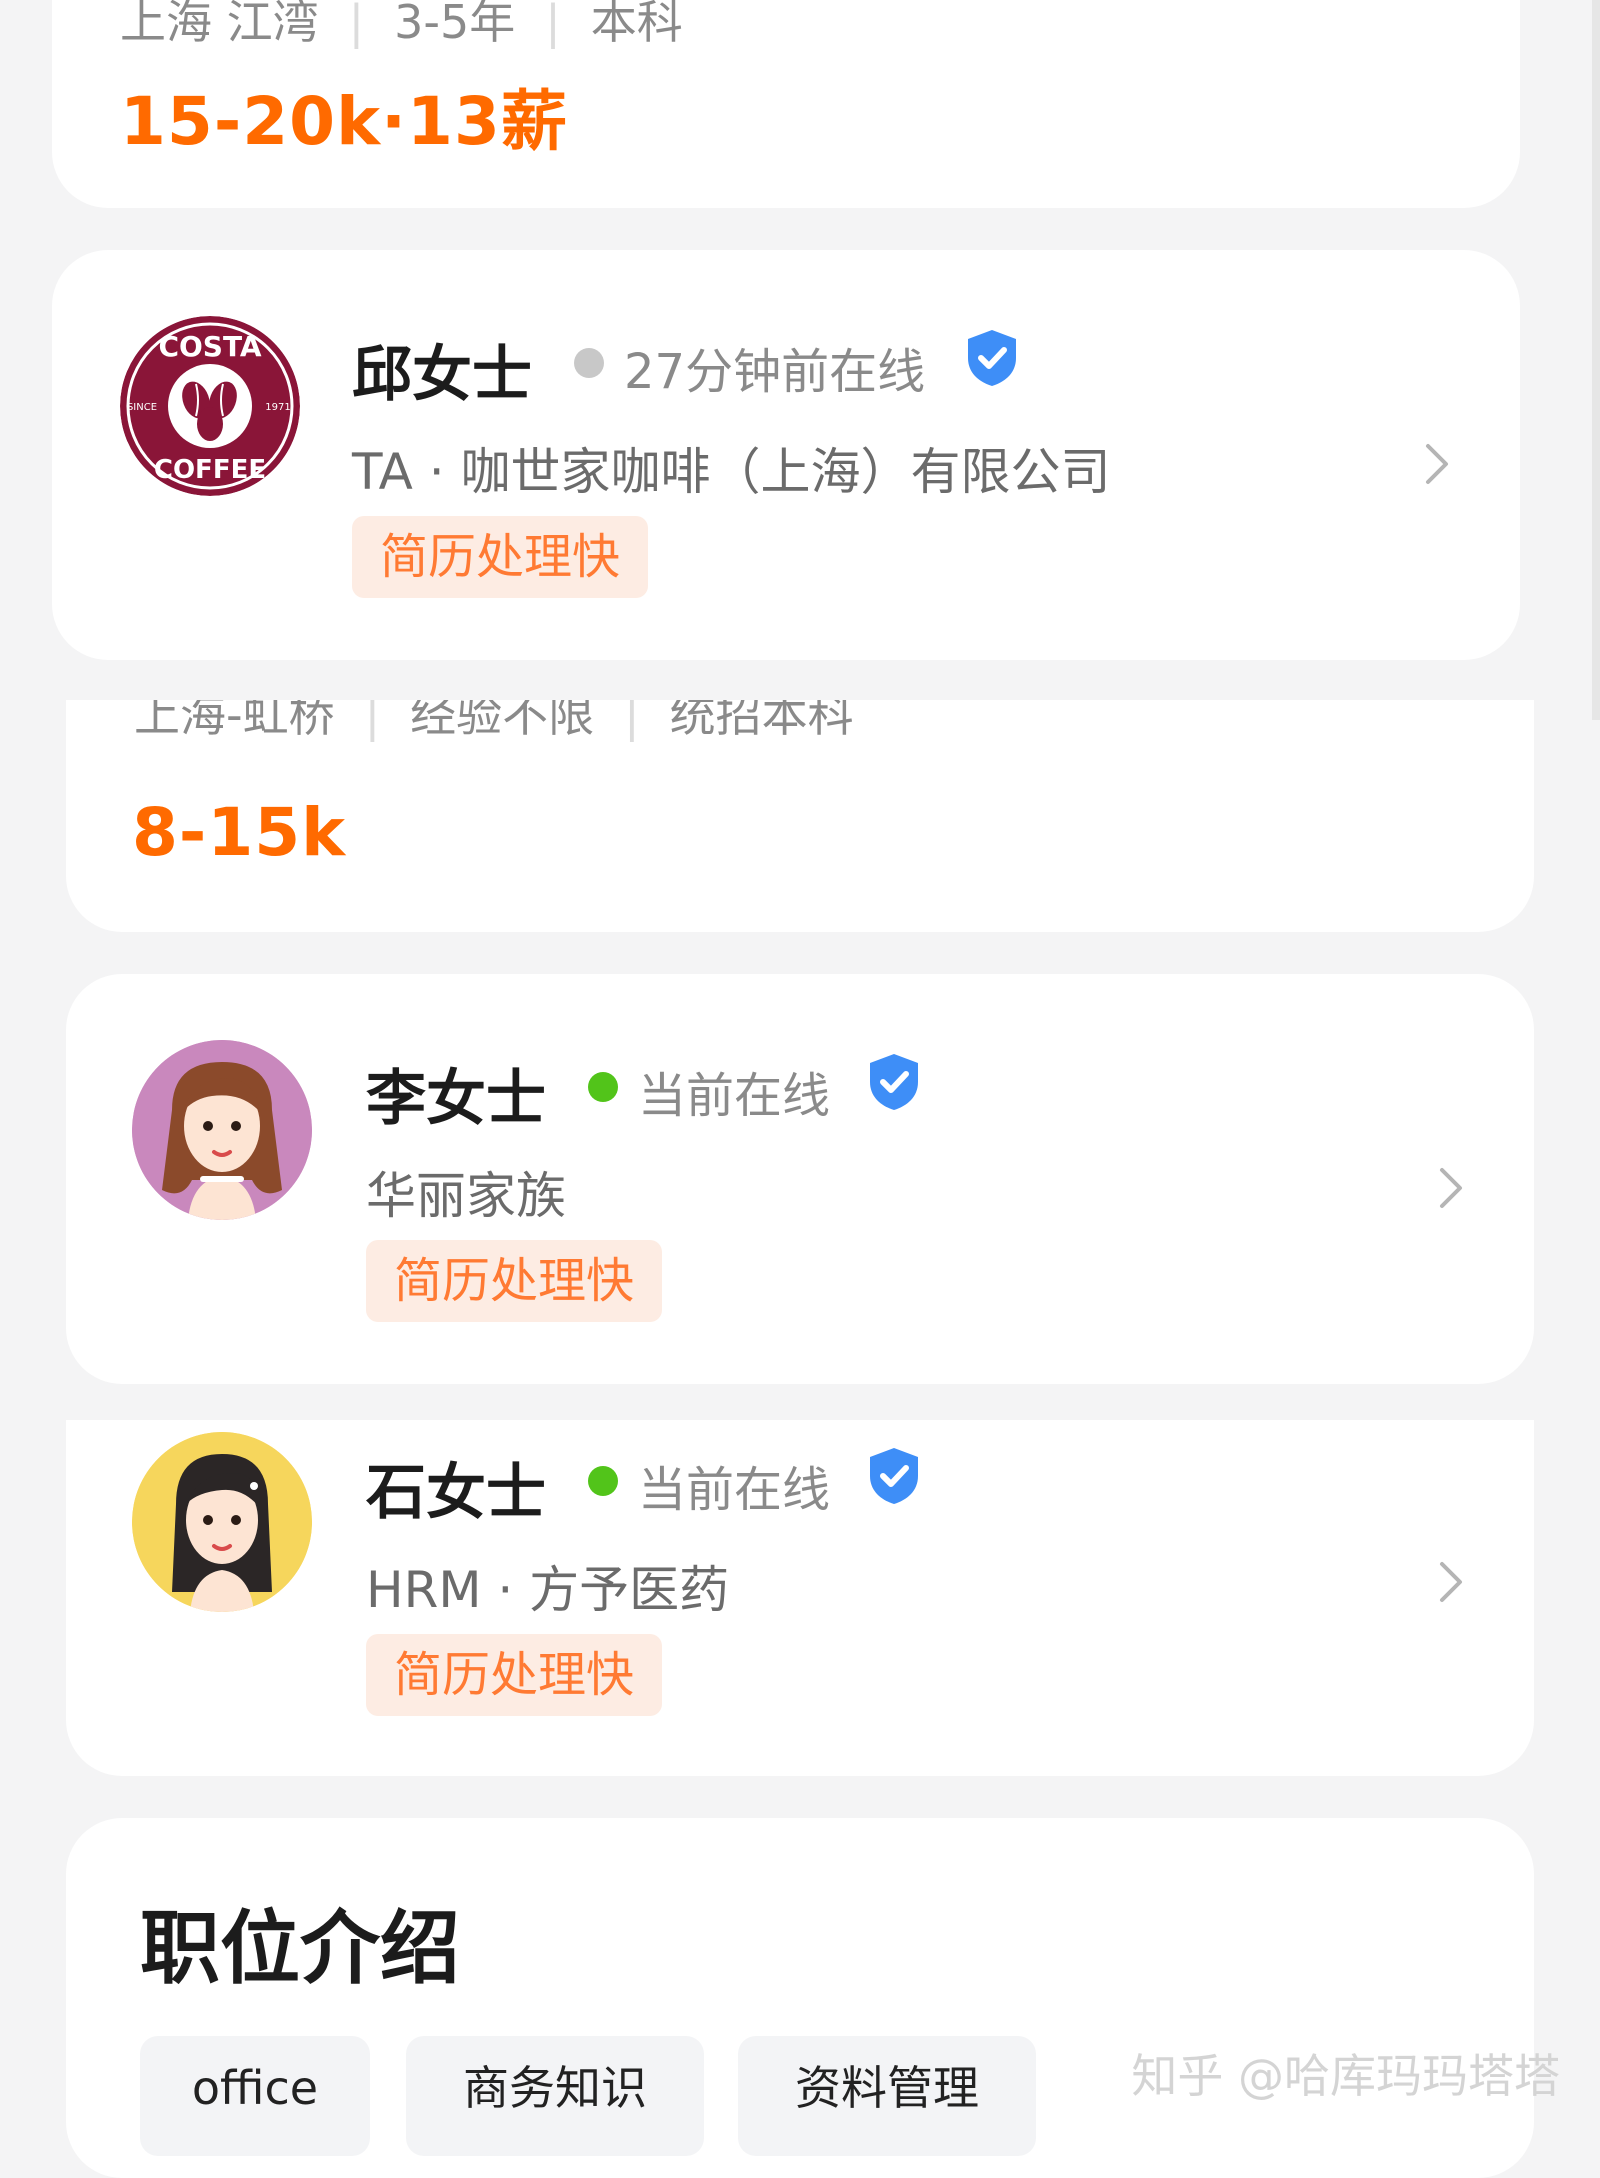  I want to click on page-edge-divider, so click(1596, 360).